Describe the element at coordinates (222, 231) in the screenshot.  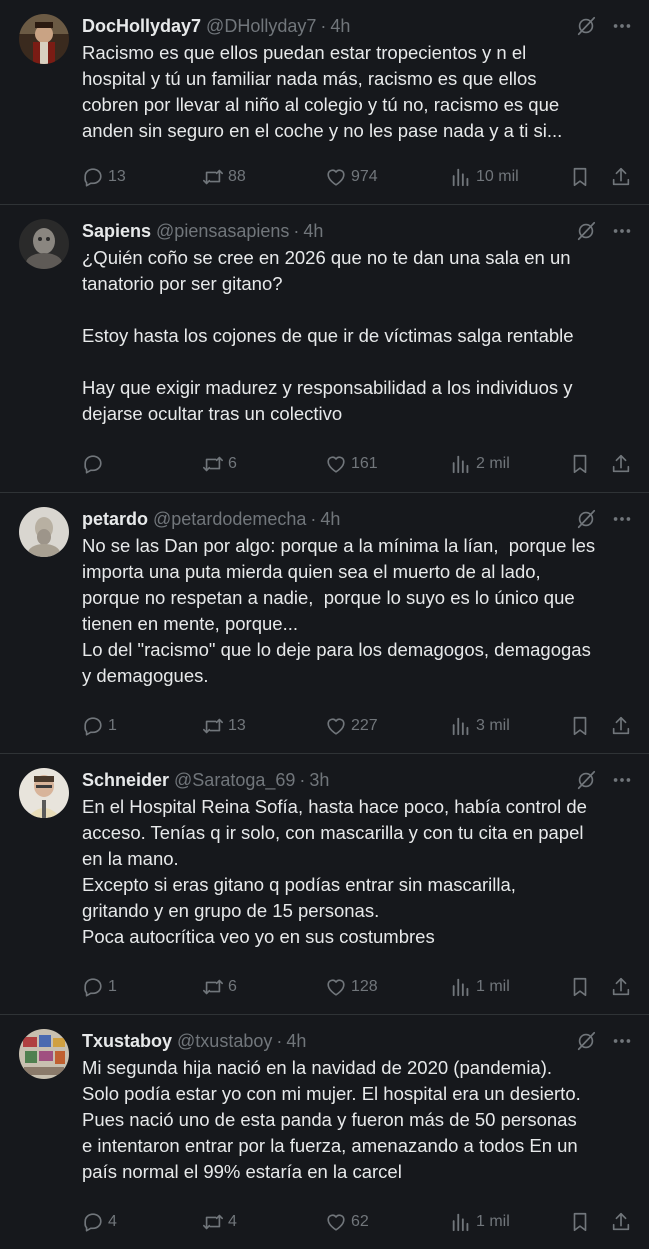
I see `author-handle: @piensasapiens` at that location.